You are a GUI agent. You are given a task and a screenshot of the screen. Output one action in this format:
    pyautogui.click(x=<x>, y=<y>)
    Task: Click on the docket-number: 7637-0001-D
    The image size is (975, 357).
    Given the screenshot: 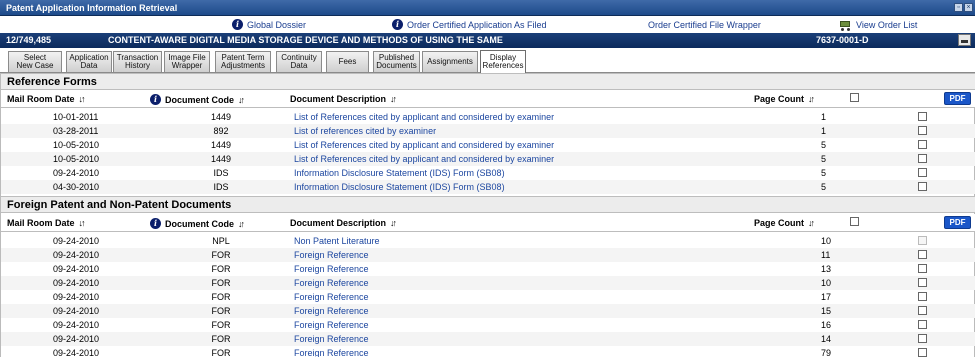 What is the action you would take?
    pyautogui.click(x=842, y=40)
    